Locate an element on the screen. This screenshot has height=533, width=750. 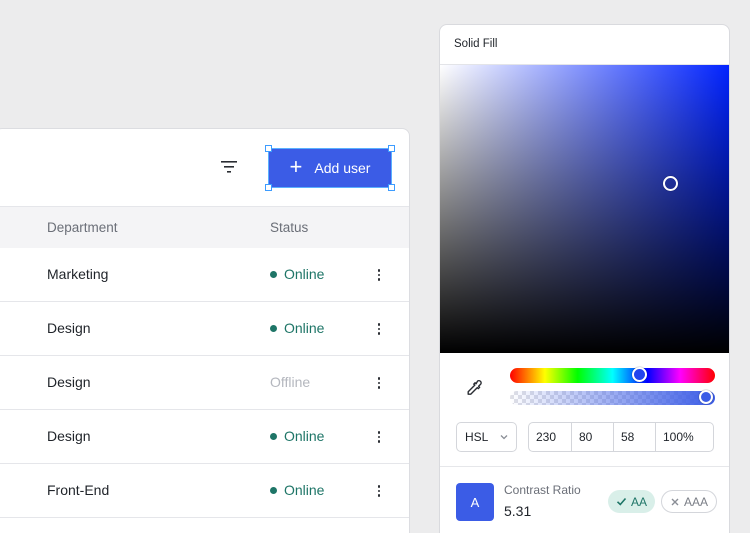
saturation-input: 80 is located at coordinates (593, 437).